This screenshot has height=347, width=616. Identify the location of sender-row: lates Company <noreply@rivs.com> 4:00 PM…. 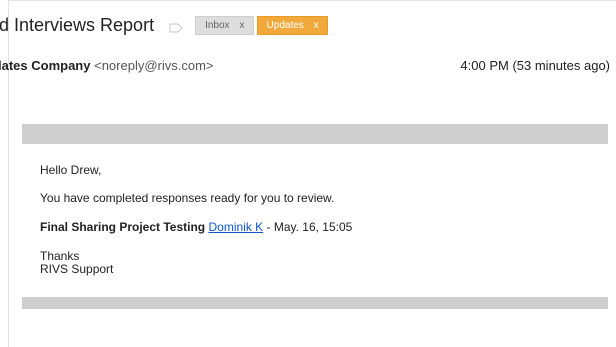
(308, 66).